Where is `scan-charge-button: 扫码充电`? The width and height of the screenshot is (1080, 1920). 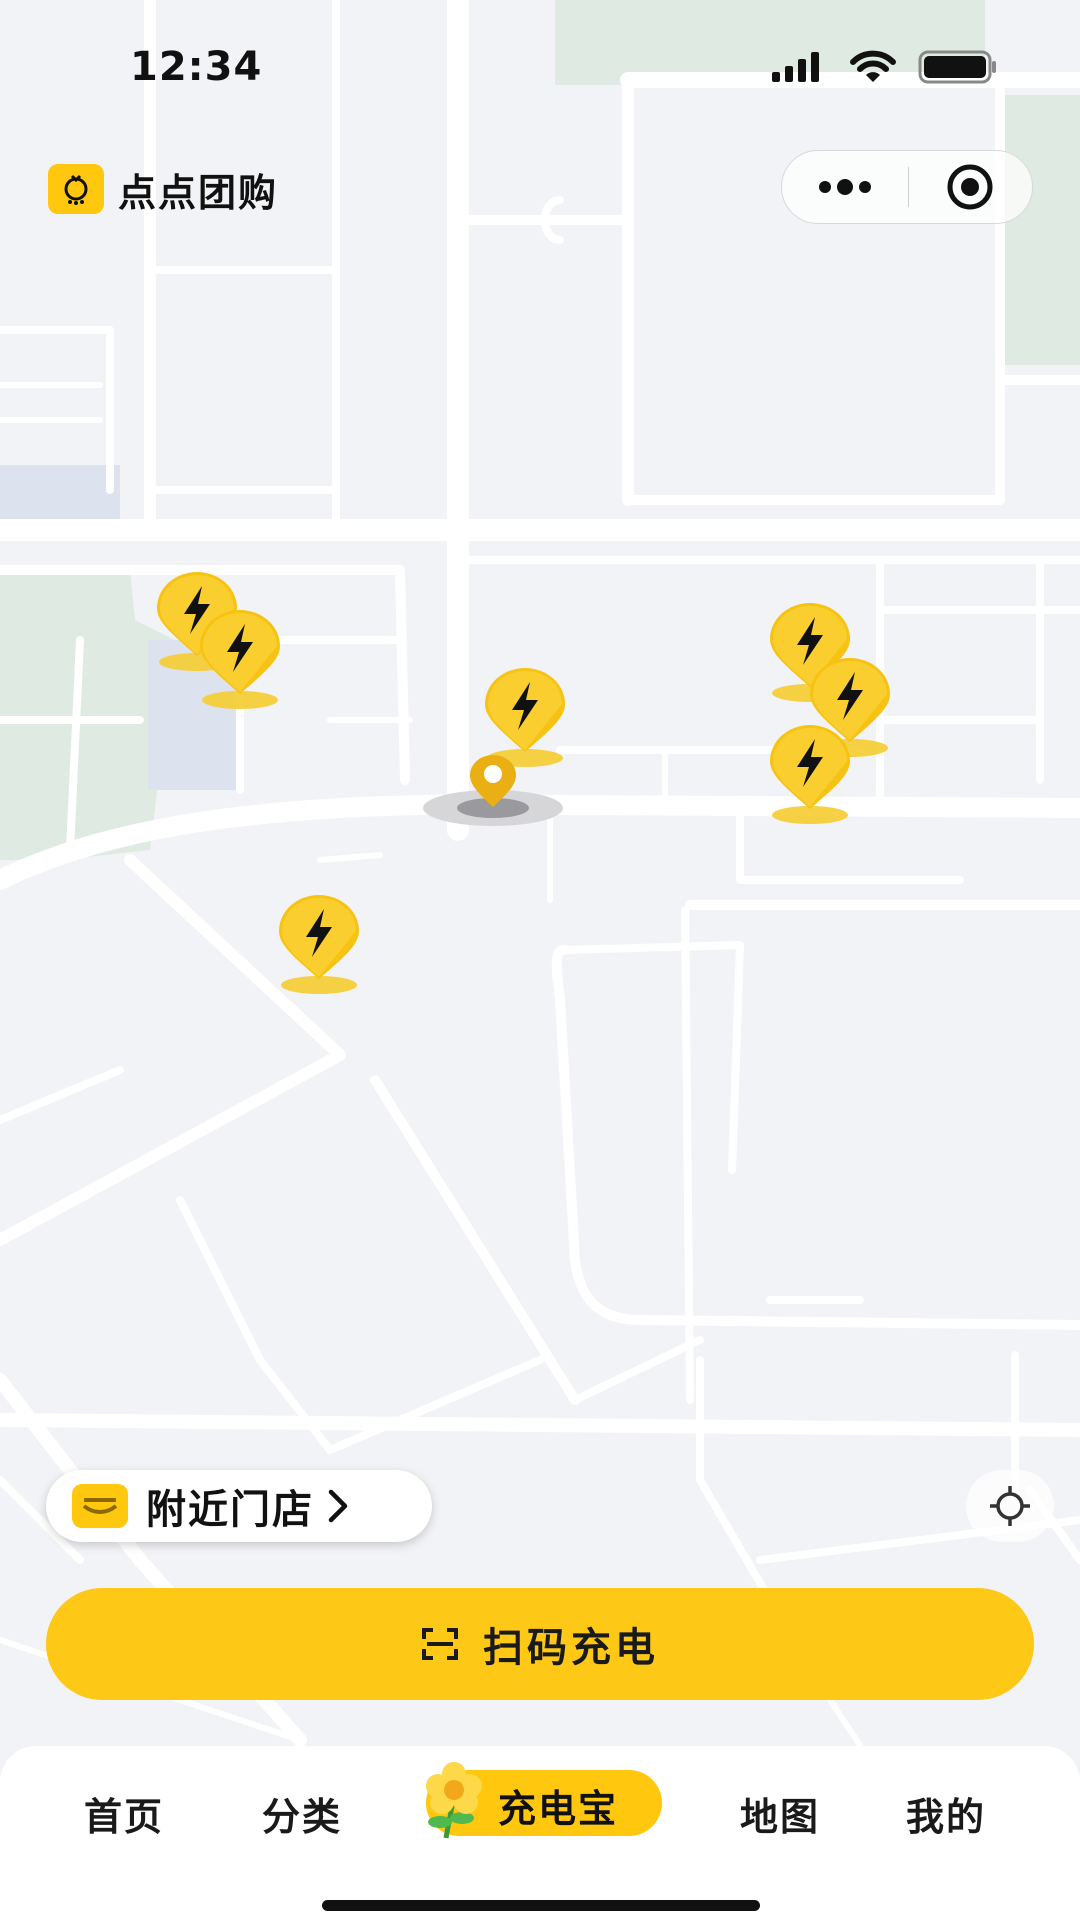 scan-charge-button: 扫码充电 is located at coordinates (540, 1644).